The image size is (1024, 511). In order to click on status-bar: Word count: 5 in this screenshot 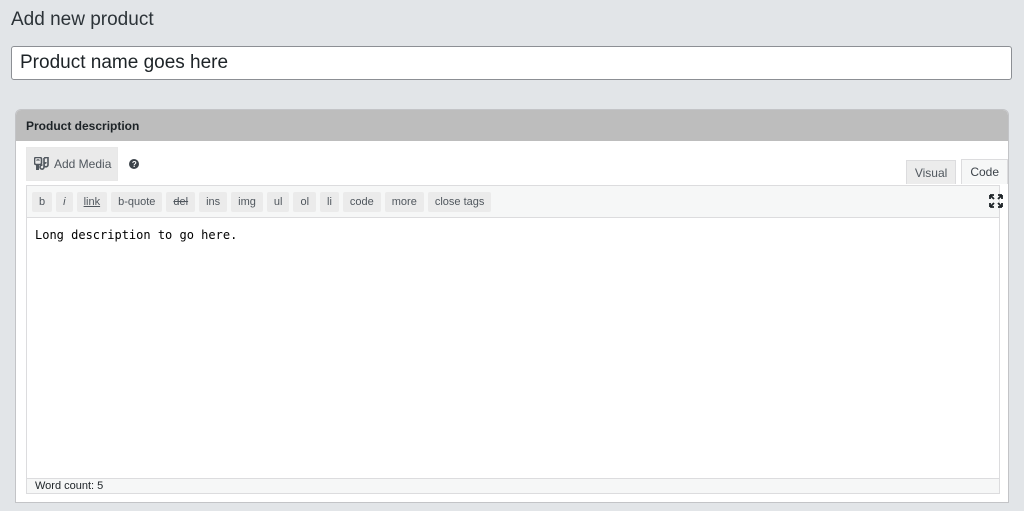, I will do `click(513, 485)`.